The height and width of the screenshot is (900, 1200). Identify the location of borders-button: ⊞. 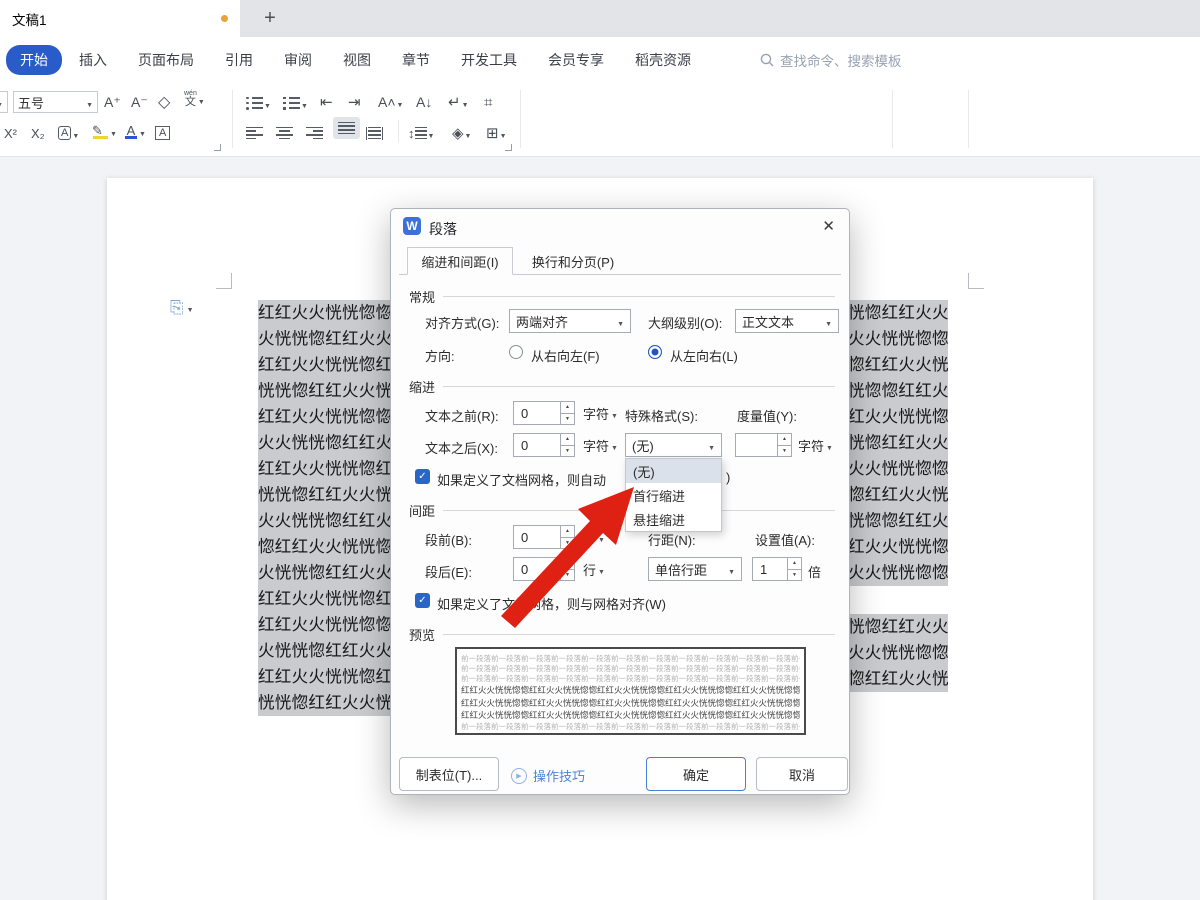
(496, 133).